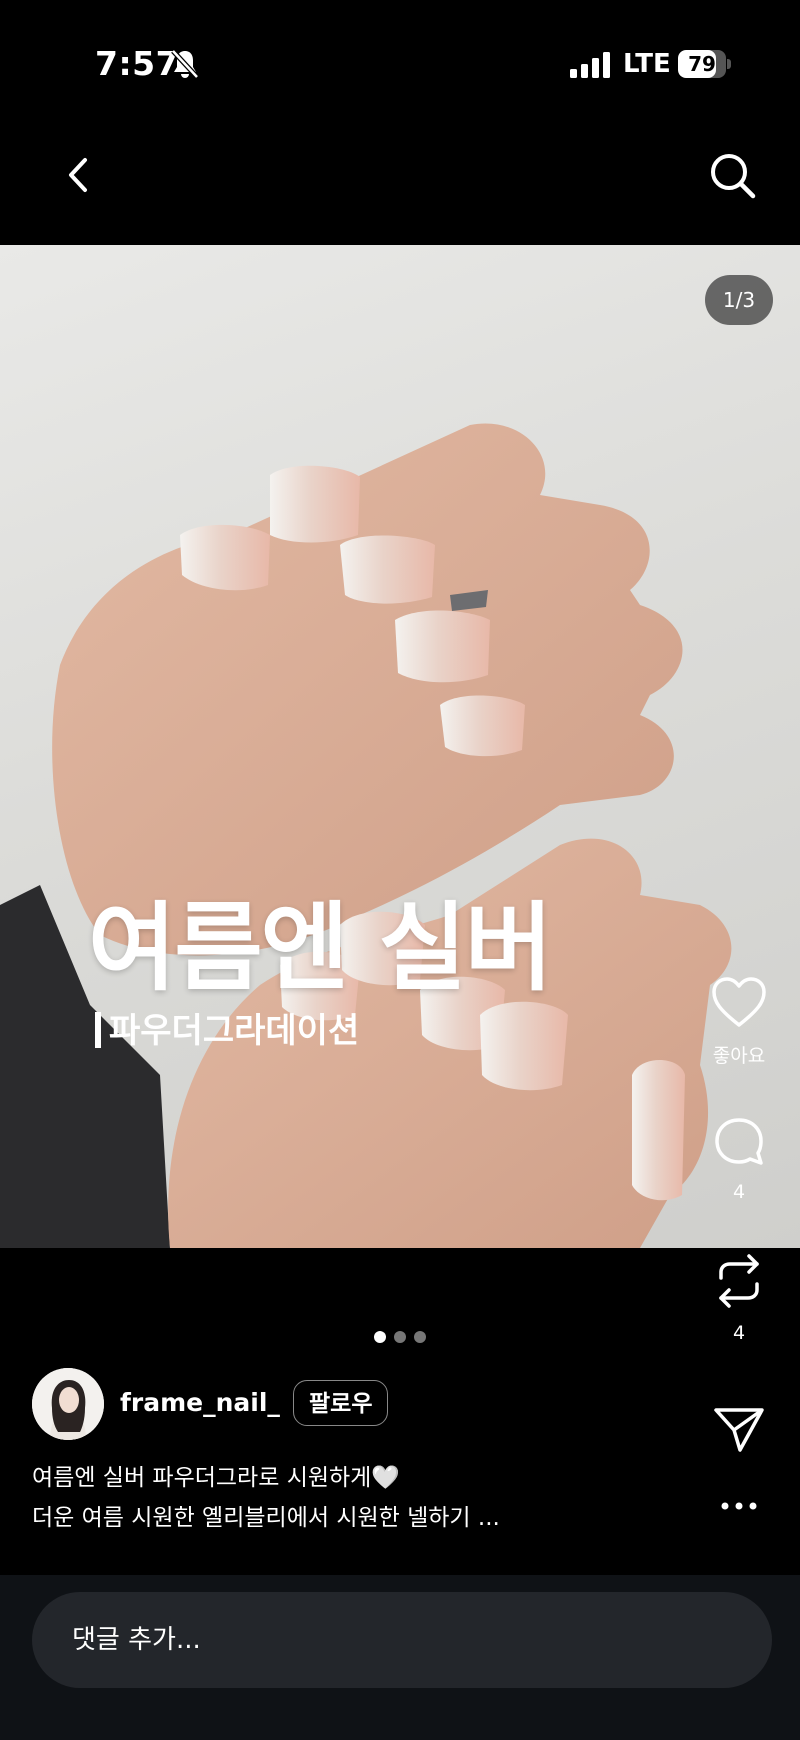  I want to click on signal-icon, so click(590, 65).